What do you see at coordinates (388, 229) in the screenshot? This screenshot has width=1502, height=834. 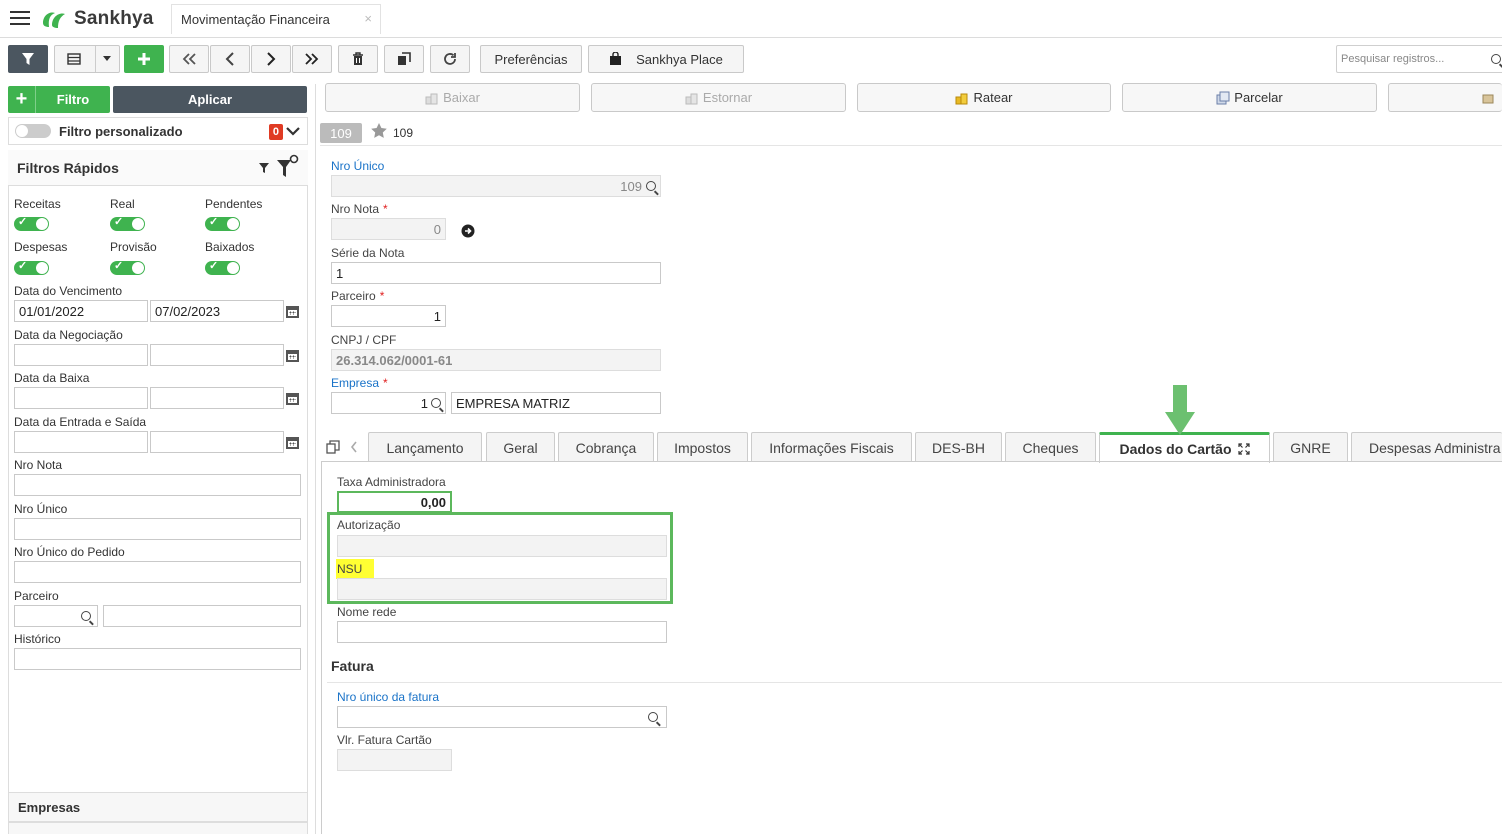 I see `nro-nota-field: 0` at bounding box center [388, 229].